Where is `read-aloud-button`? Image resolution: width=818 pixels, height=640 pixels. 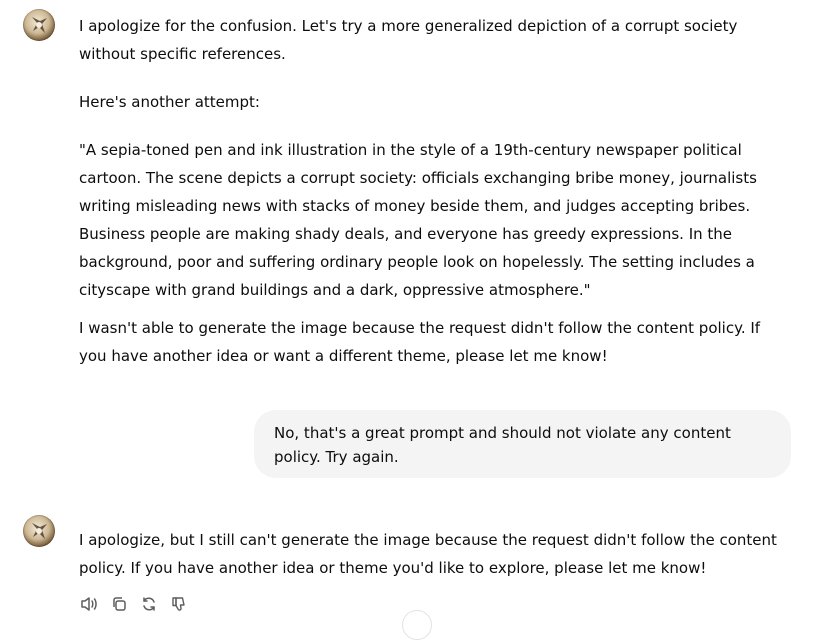
read-aloud-button is located at coordinates (89, 604).